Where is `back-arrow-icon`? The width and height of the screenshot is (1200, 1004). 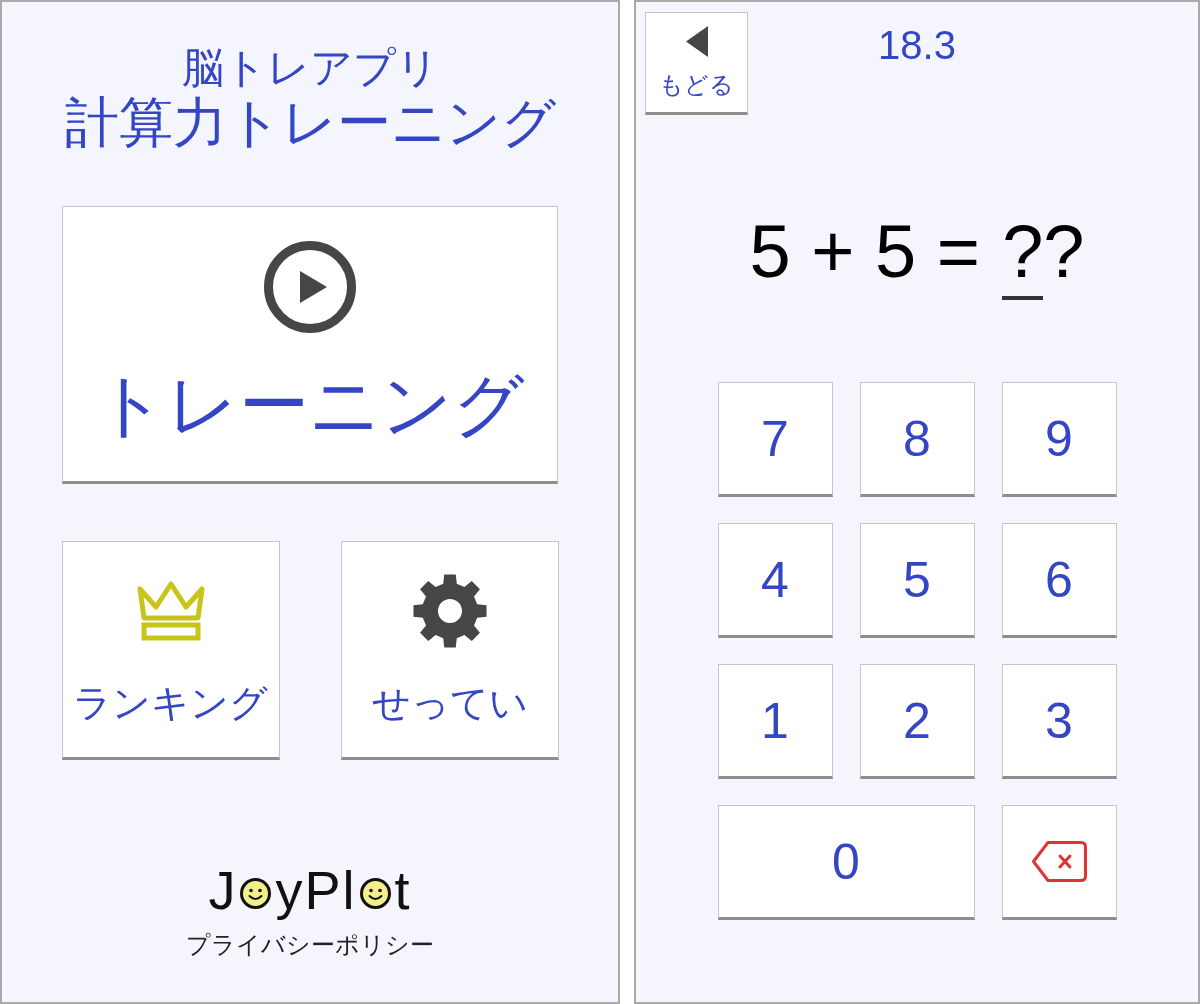 back-arrow-icon is located at coordinates (696, 41).